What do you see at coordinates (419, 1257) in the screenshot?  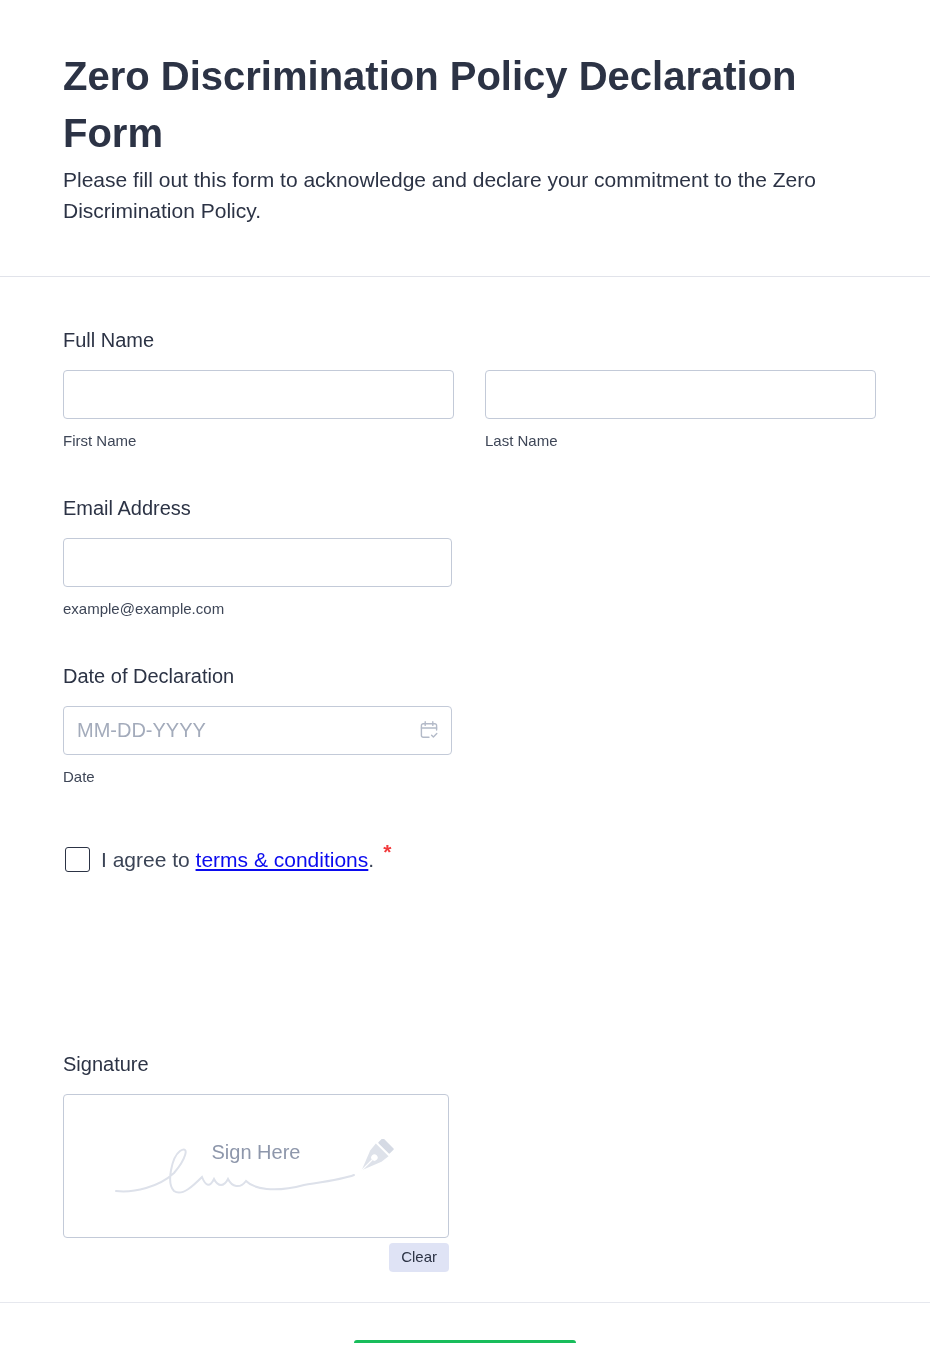 I see `clear-button: Clear` at bounding box center [419, 1257].